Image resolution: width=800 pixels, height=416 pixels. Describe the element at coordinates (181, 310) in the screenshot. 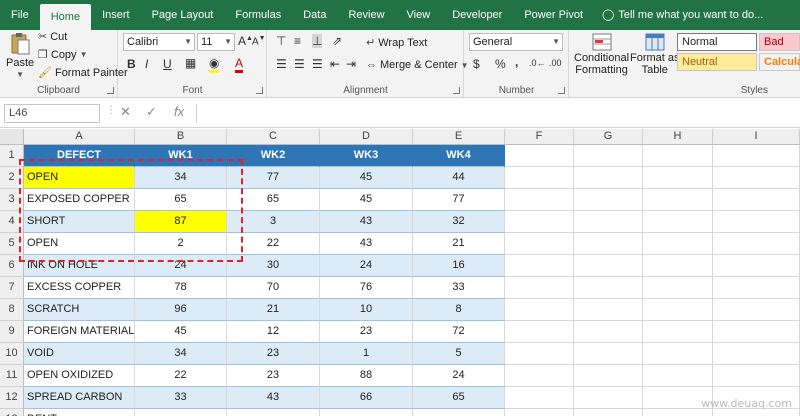

I see `value-cell: 96` at that location.